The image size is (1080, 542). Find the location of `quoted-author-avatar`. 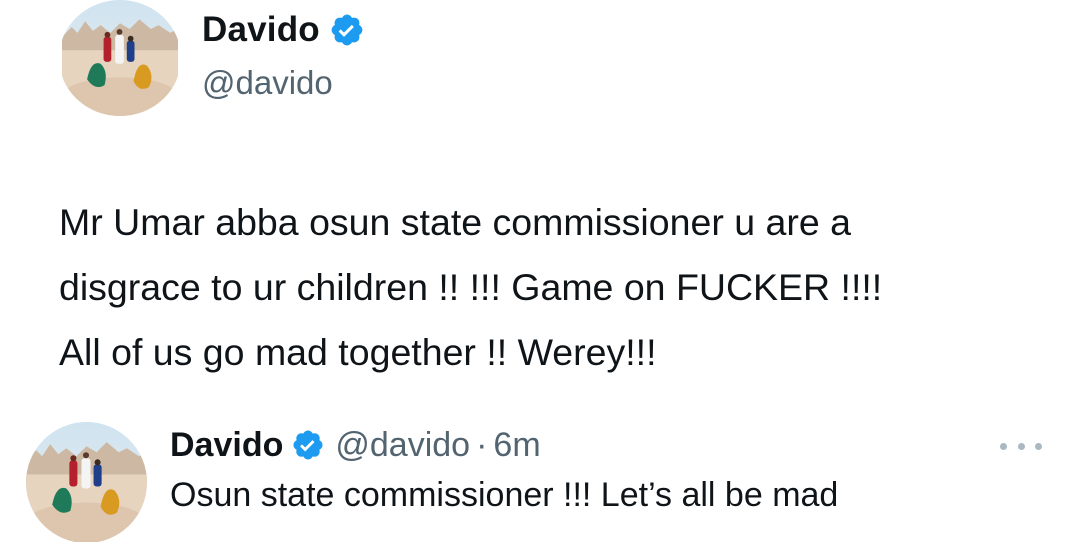

quoted-author-avatar is located at coordinates (86, 482).